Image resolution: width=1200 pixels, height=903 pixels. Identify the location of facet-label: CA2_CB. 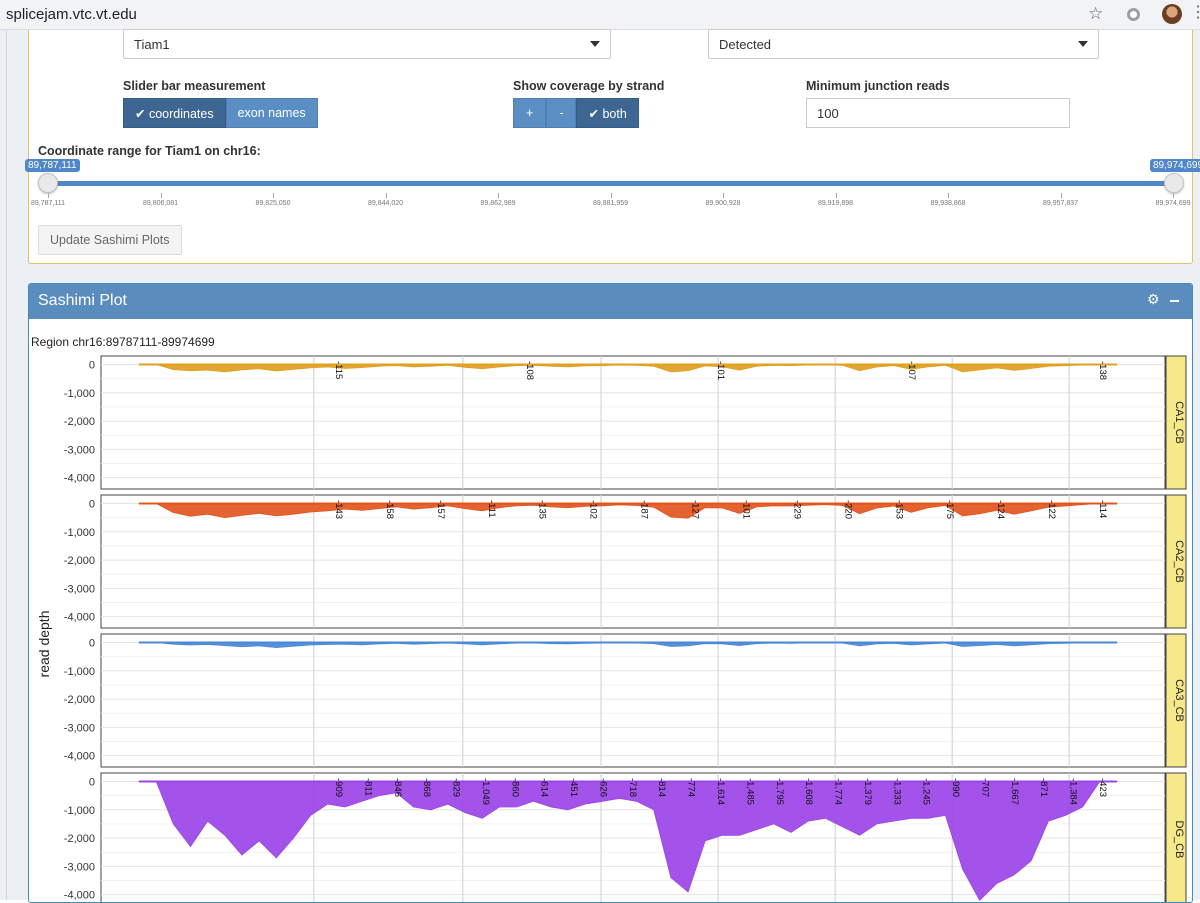
(1179, 561).